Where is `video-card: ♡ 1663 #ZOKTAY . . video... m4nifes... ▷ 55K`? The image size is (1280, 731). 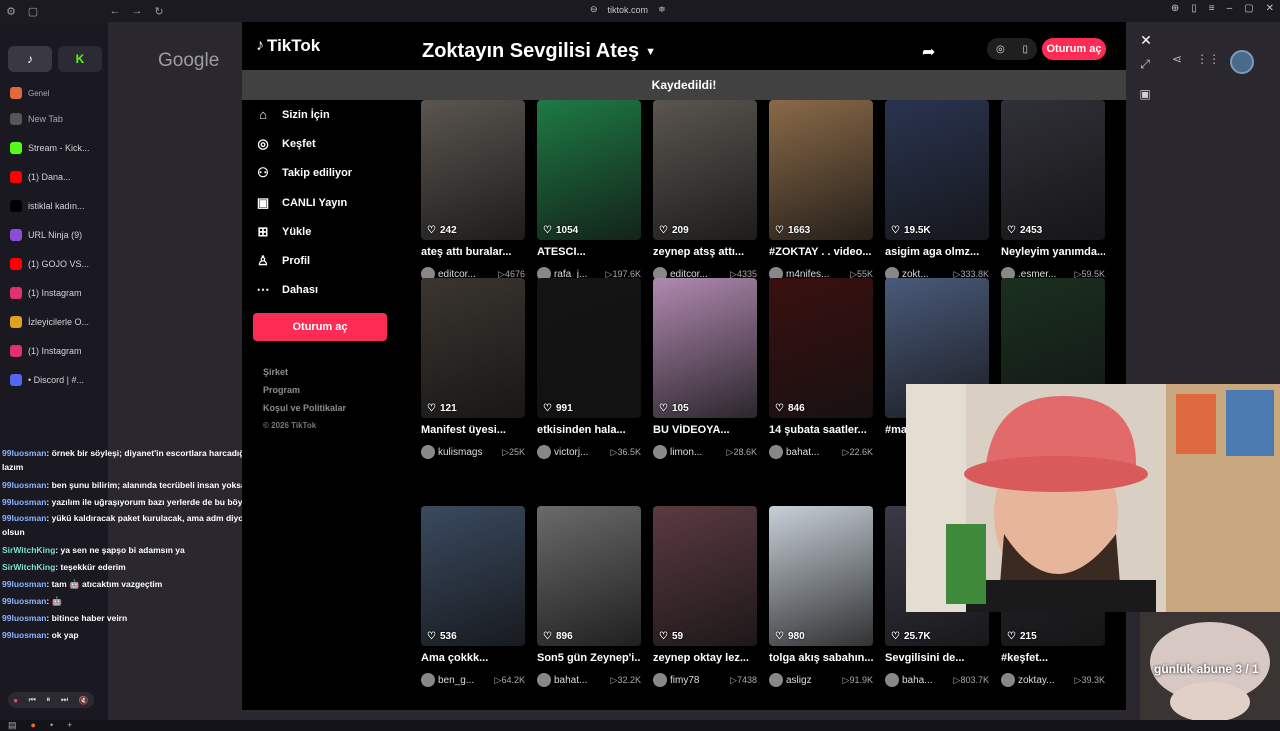 video-card: ♡ 1663 #ZOKTAY . . video... m4nifes... ▷ 55K is located at coordinates (821, 190).